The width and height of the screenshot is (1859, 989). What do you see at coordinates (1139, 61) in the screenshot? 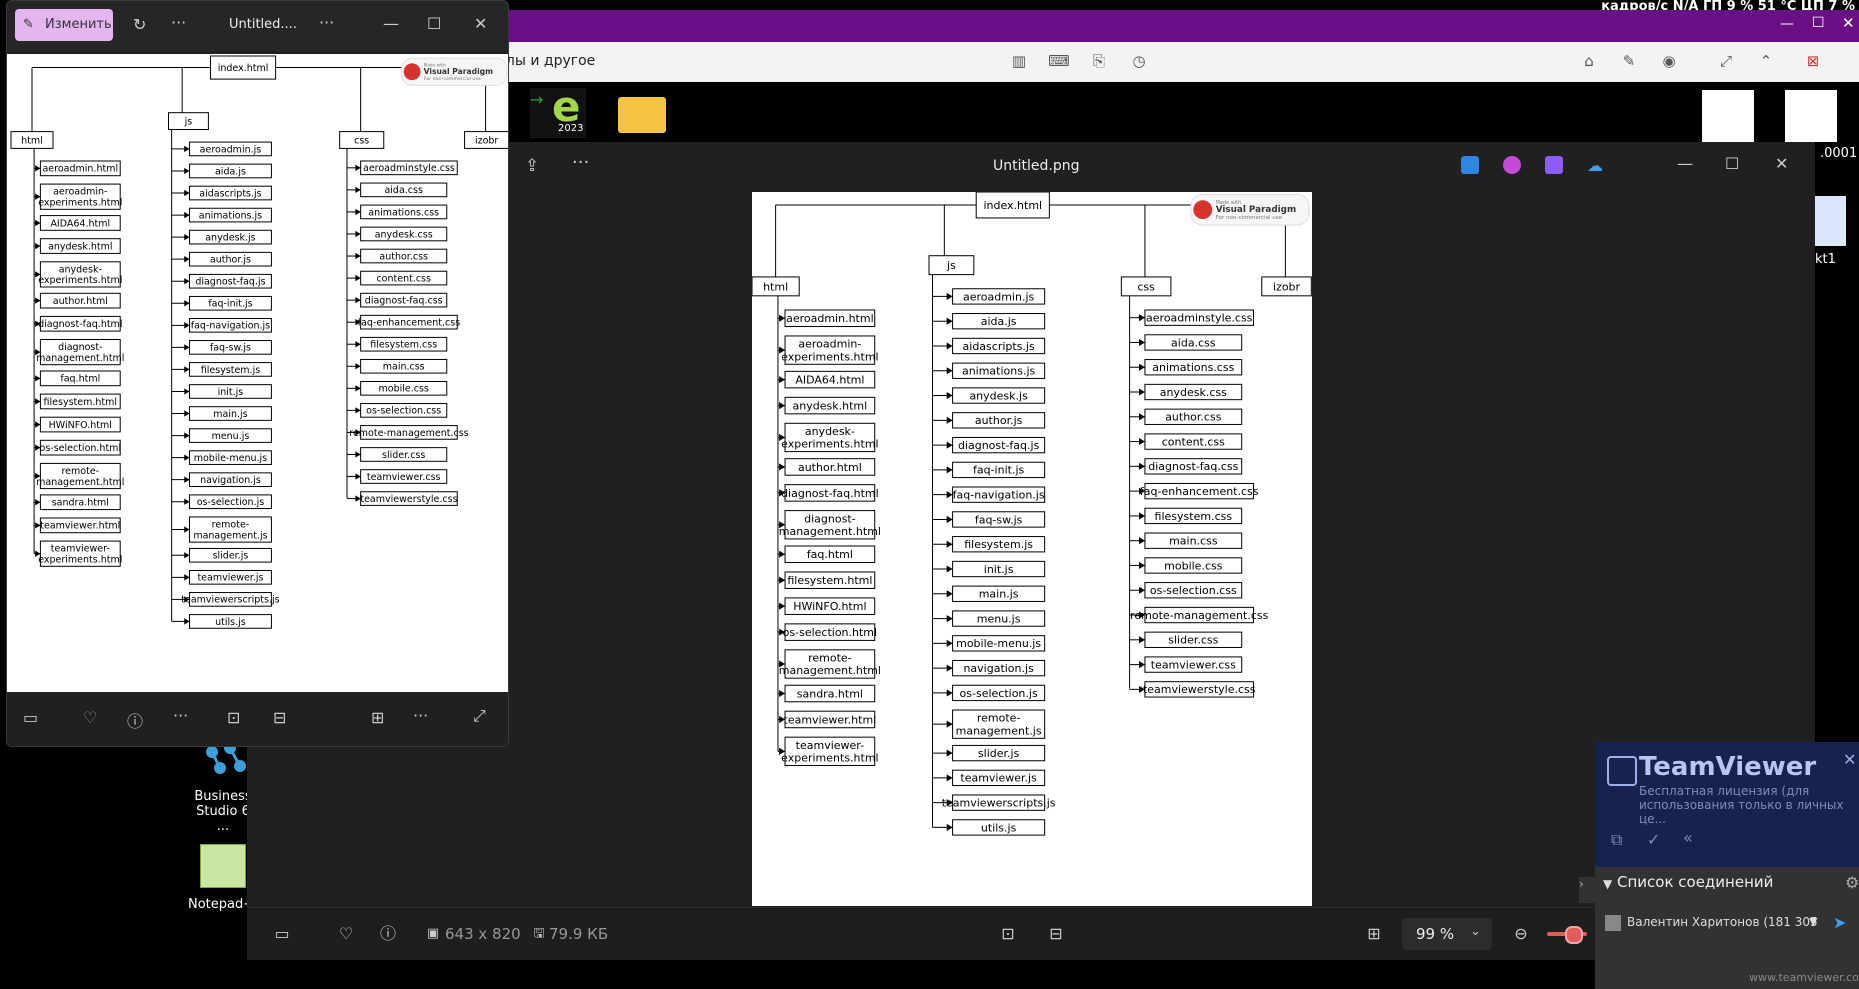
I see `timer-icon: ◷` at bounding box center [1139, 61].